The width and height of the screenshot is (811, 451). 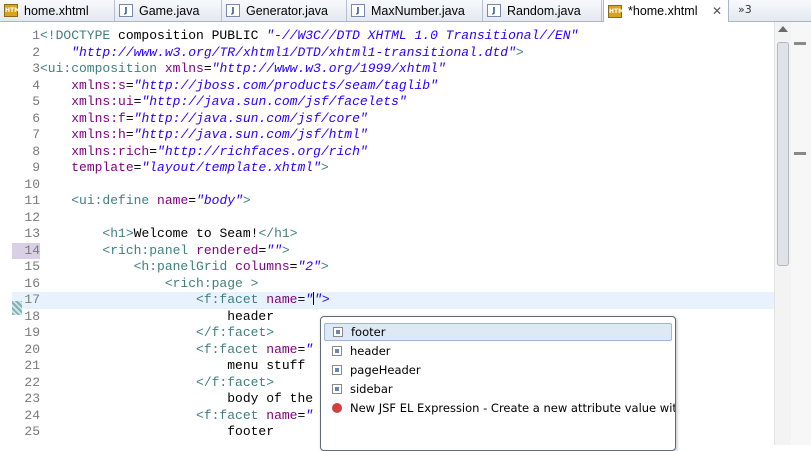 What do you see at coordinates (32, 200) in the screenshot?
I see `line-number: 11` at bounding box center [32, 200].